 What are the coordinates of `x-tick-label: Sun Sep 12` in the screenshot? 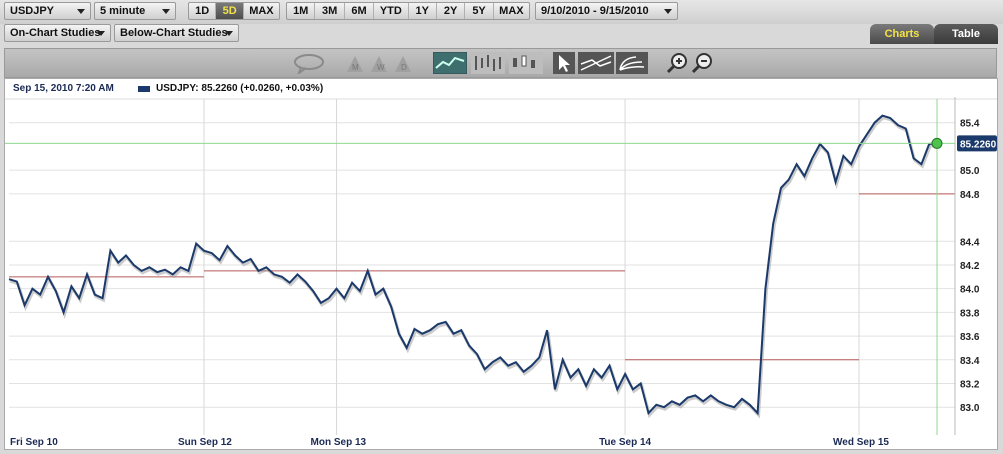 It's located at (205, 442).